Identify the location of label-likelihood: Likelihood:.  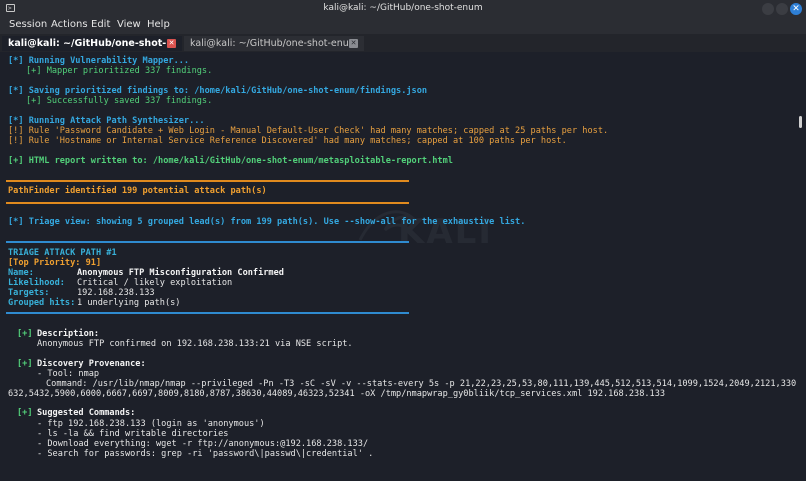
(36, 283).